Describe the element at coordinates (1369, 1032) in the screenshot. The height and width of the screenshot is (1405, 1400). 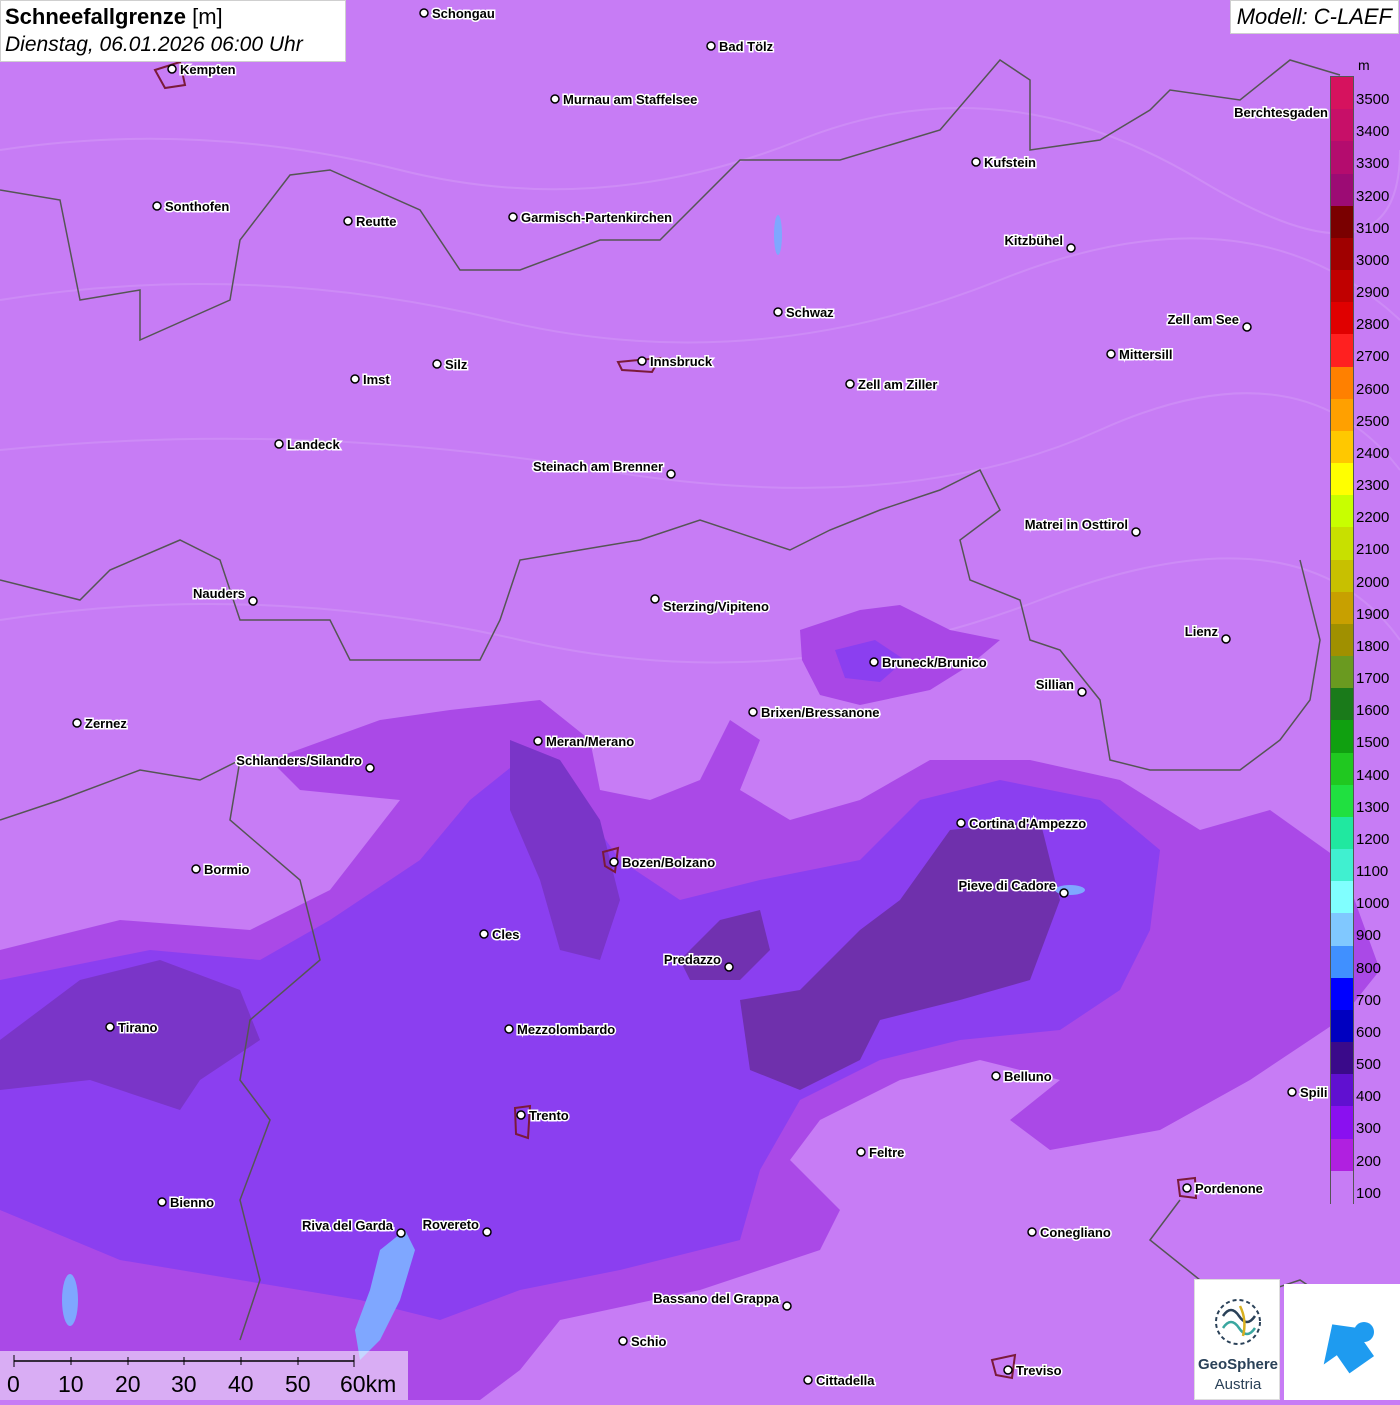
I see `legend-label: 600` at that location.